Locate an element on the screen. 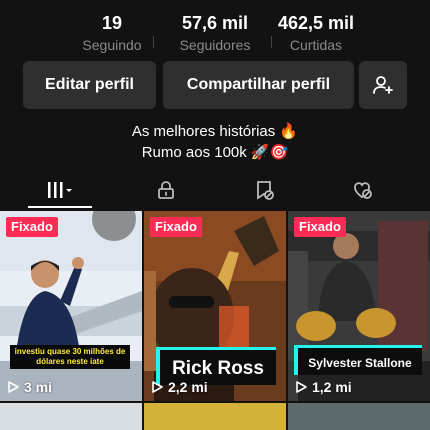 This screenshot has height=430, width=430. tab-liked is located at coordinates (362, 190).